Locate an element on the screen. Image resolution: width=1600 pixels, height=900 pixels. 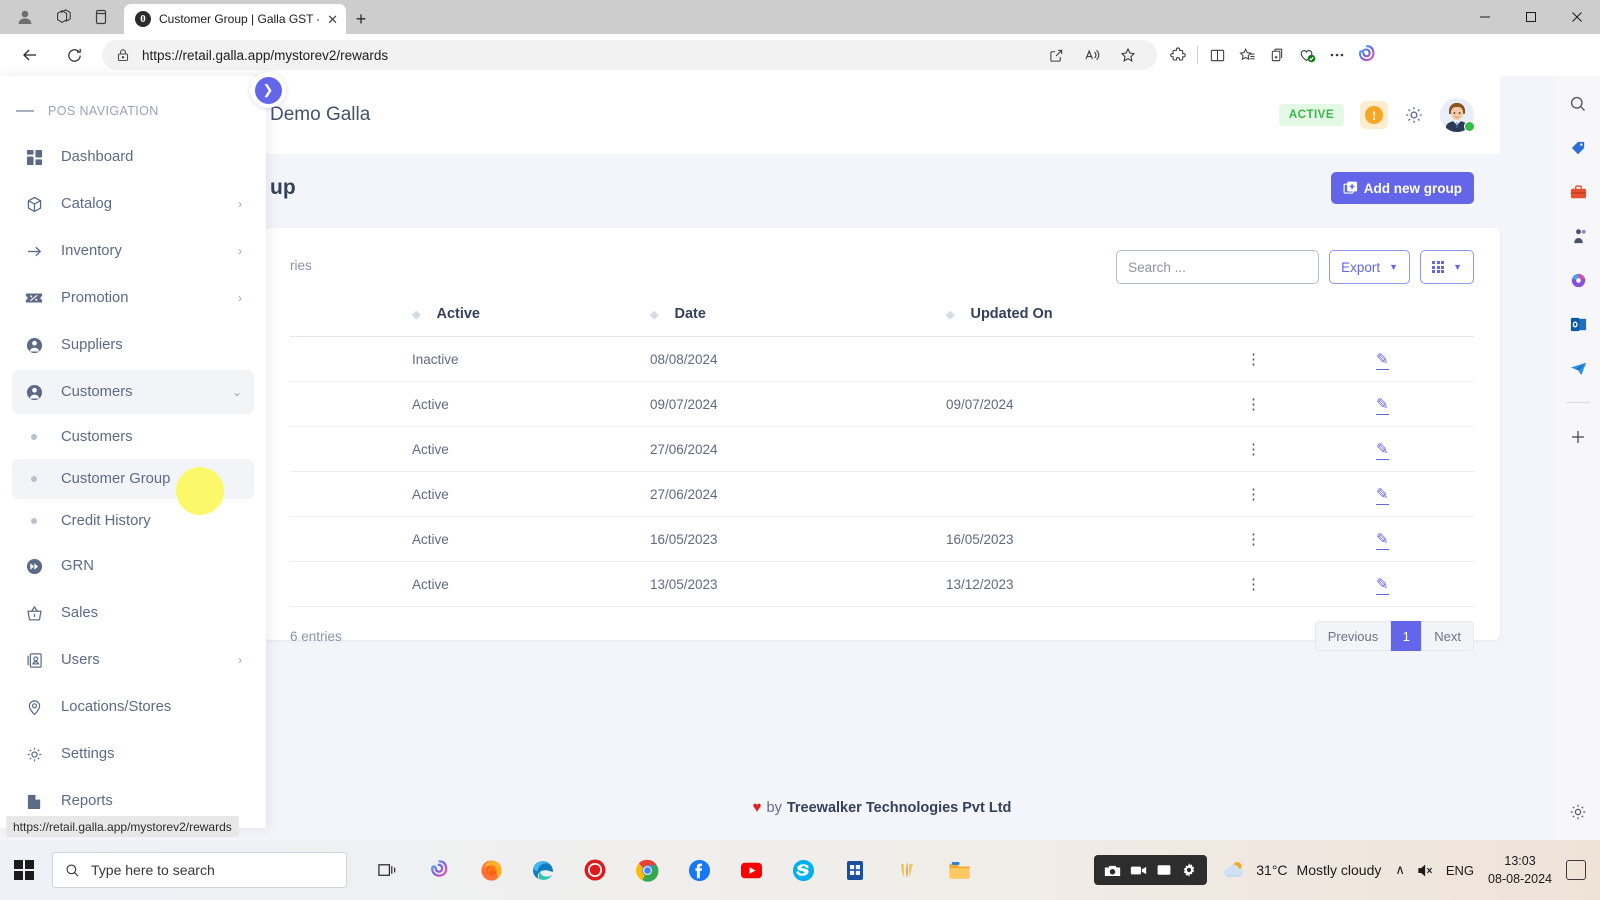
facebook-icon is located at coordinates (699, 870).